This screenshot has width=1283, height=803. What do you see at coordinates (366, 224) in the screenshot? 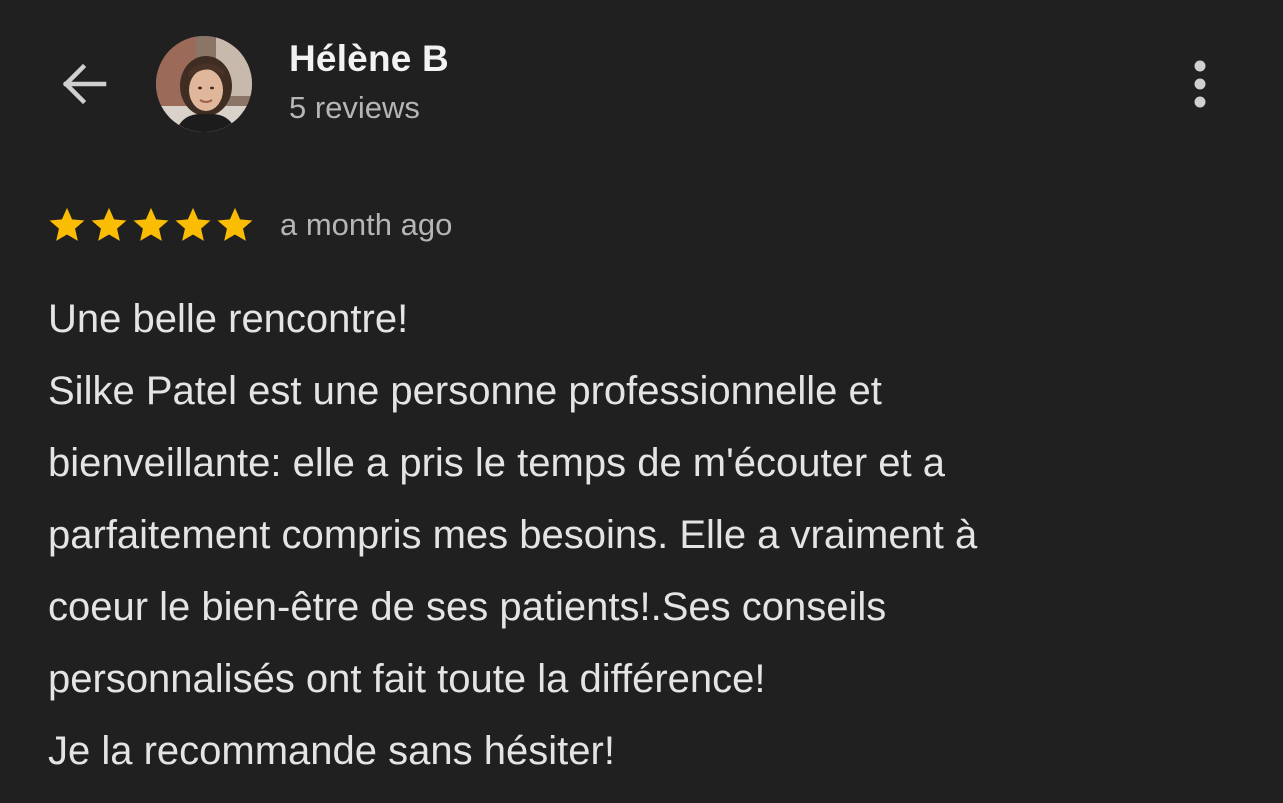
I see `review-date: a month ago` at bounding box center [366, 224].